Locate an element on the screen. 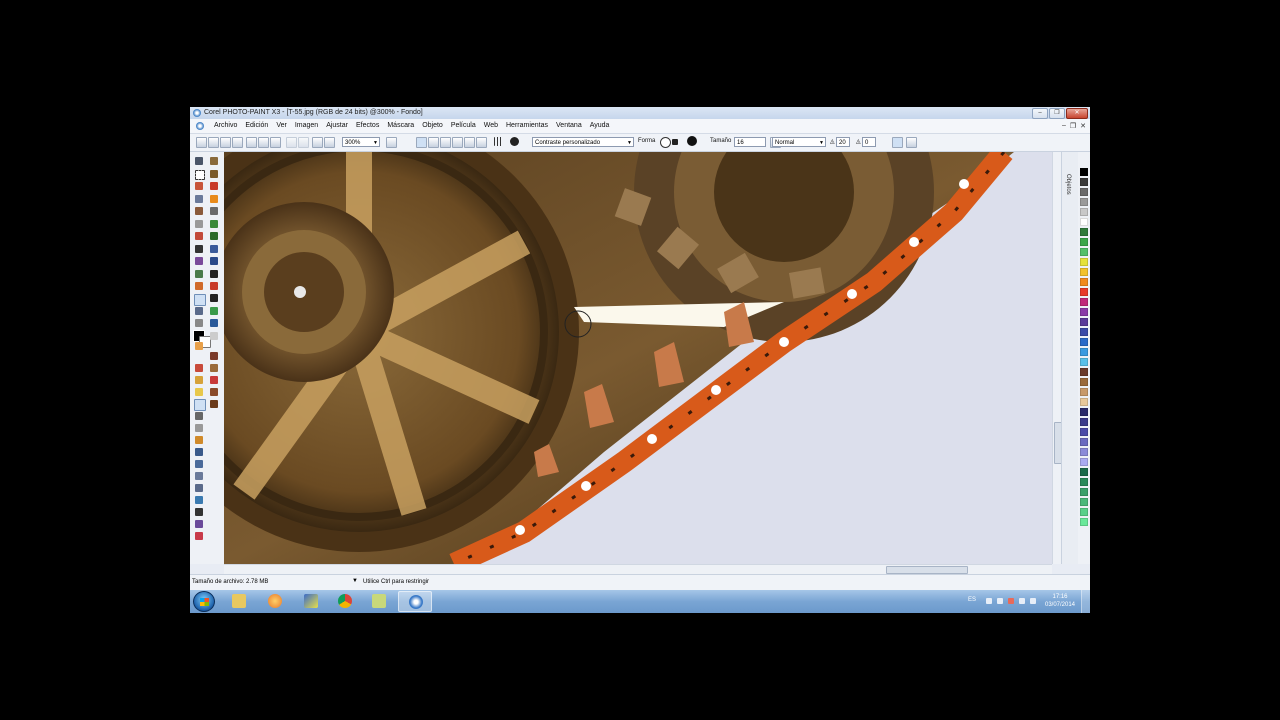 The height and width of the screenshot is (720, 1280). menu-pelicula: Película is located at coordinates (463, 125).